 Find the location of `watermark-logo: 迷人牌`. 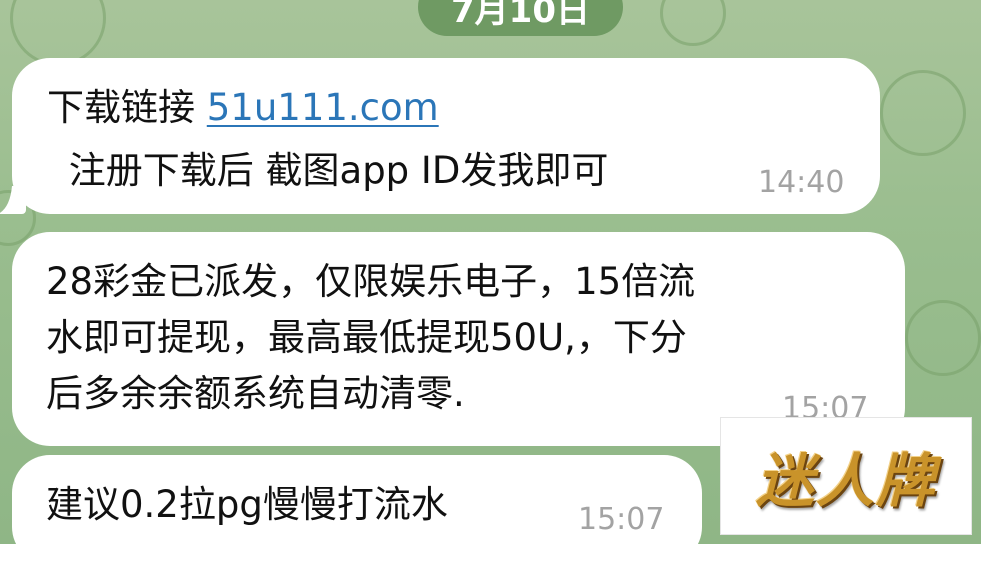

watermark-logo: 迷人牌 is located at coordinates (846, 476).